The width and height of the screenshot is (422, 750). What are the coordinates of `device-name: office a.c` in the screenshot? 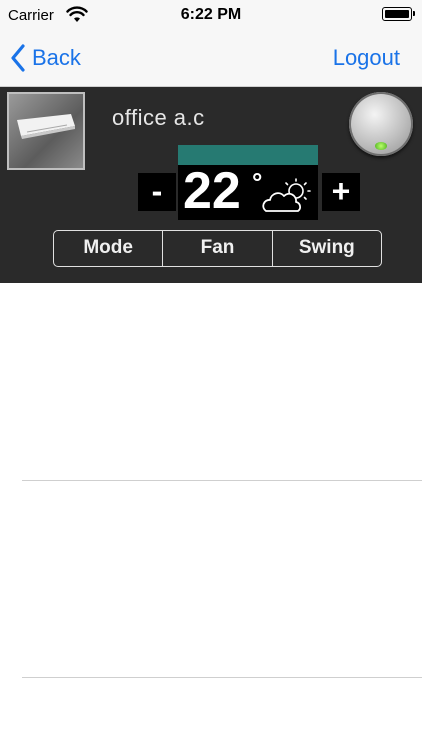 It's located at (158, 117).